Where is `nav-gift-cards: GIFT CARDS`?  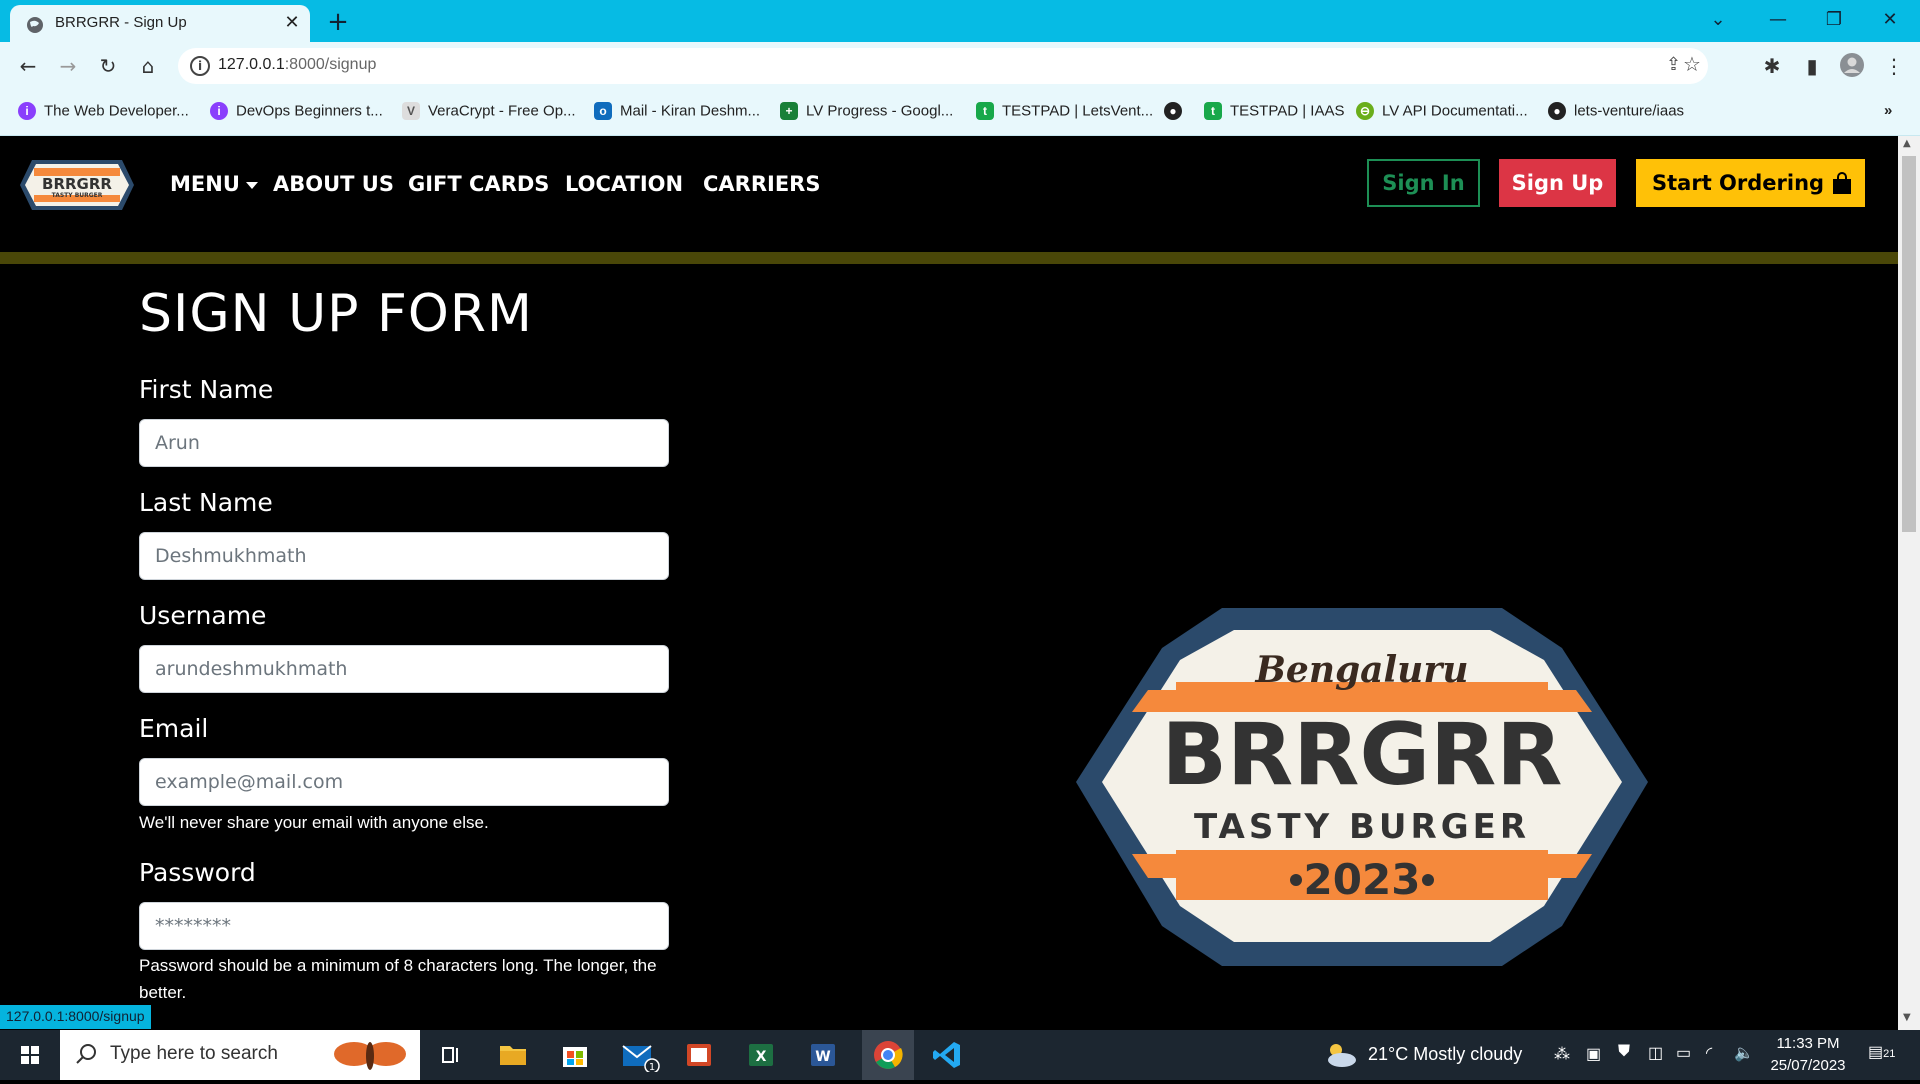
nav-gift-cards: GIFT CARDS is located at coordinates (478, 184).